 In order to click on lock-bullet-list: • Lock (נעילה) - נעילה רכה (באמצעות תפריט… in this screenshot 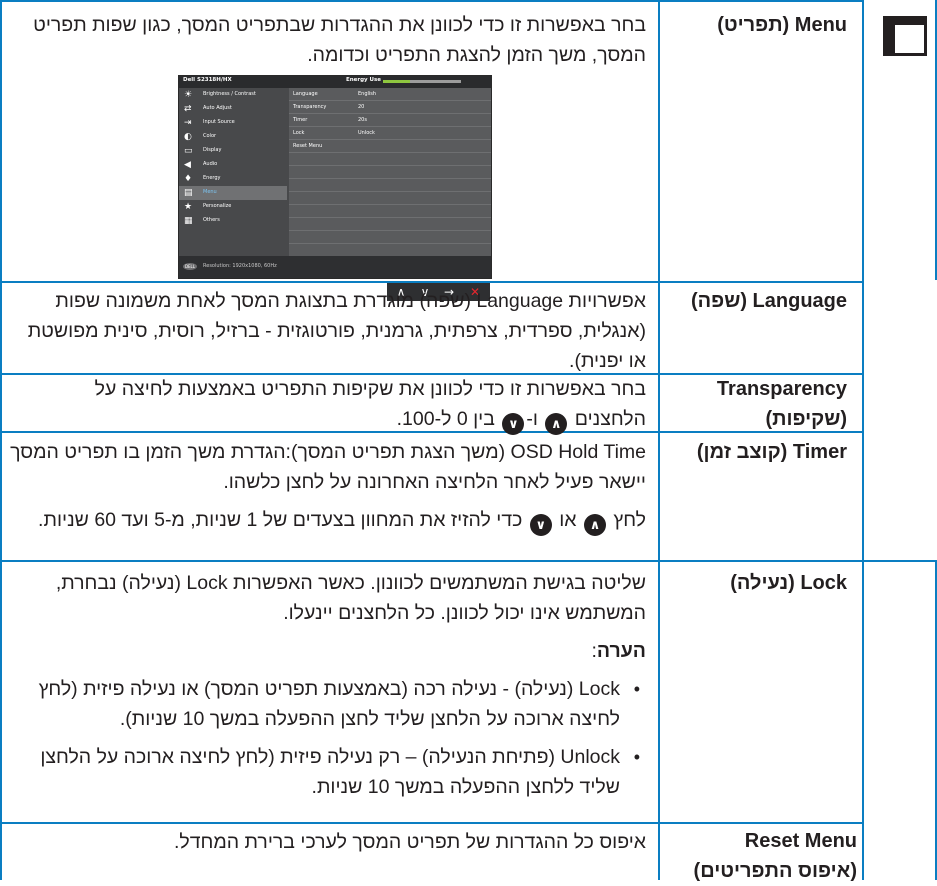, I will do `click(328, 738)`.